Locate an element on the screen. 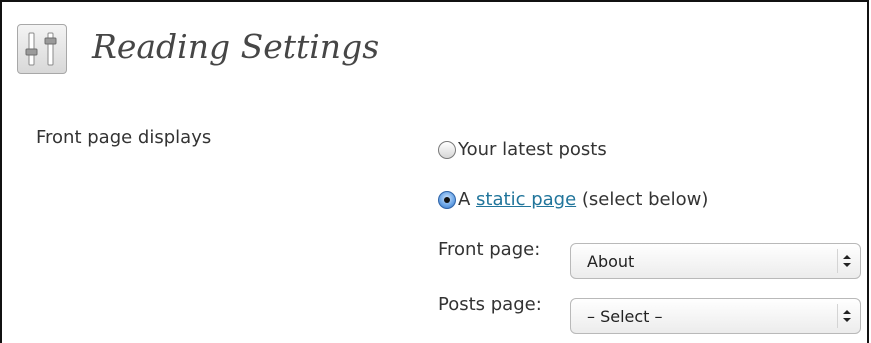 The image size is (871, 343). posts-page-selected-value: – Select – is located at coordinates (625, 316).